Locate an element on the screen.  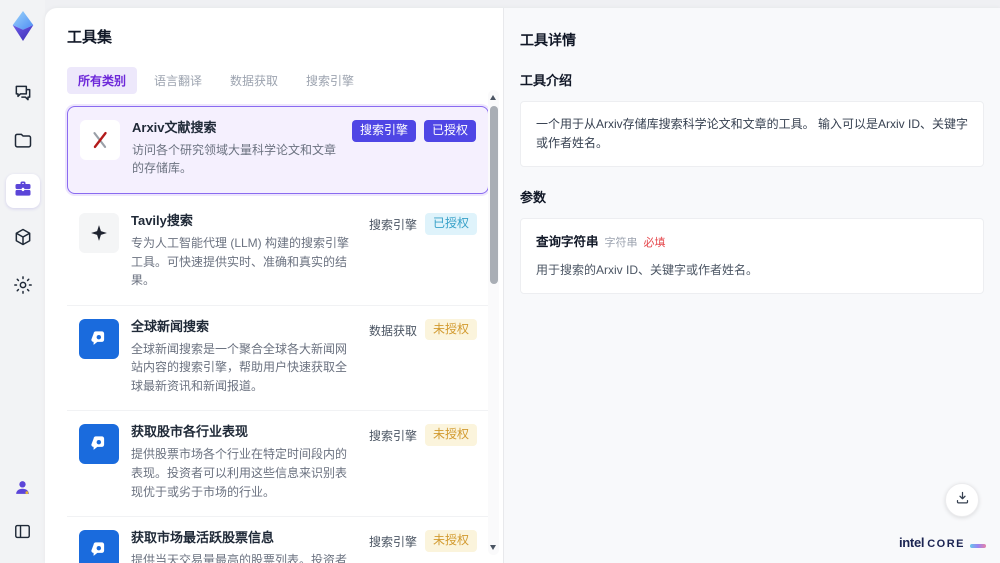
sidebar-item-chat is located at coordinates (23, 95).